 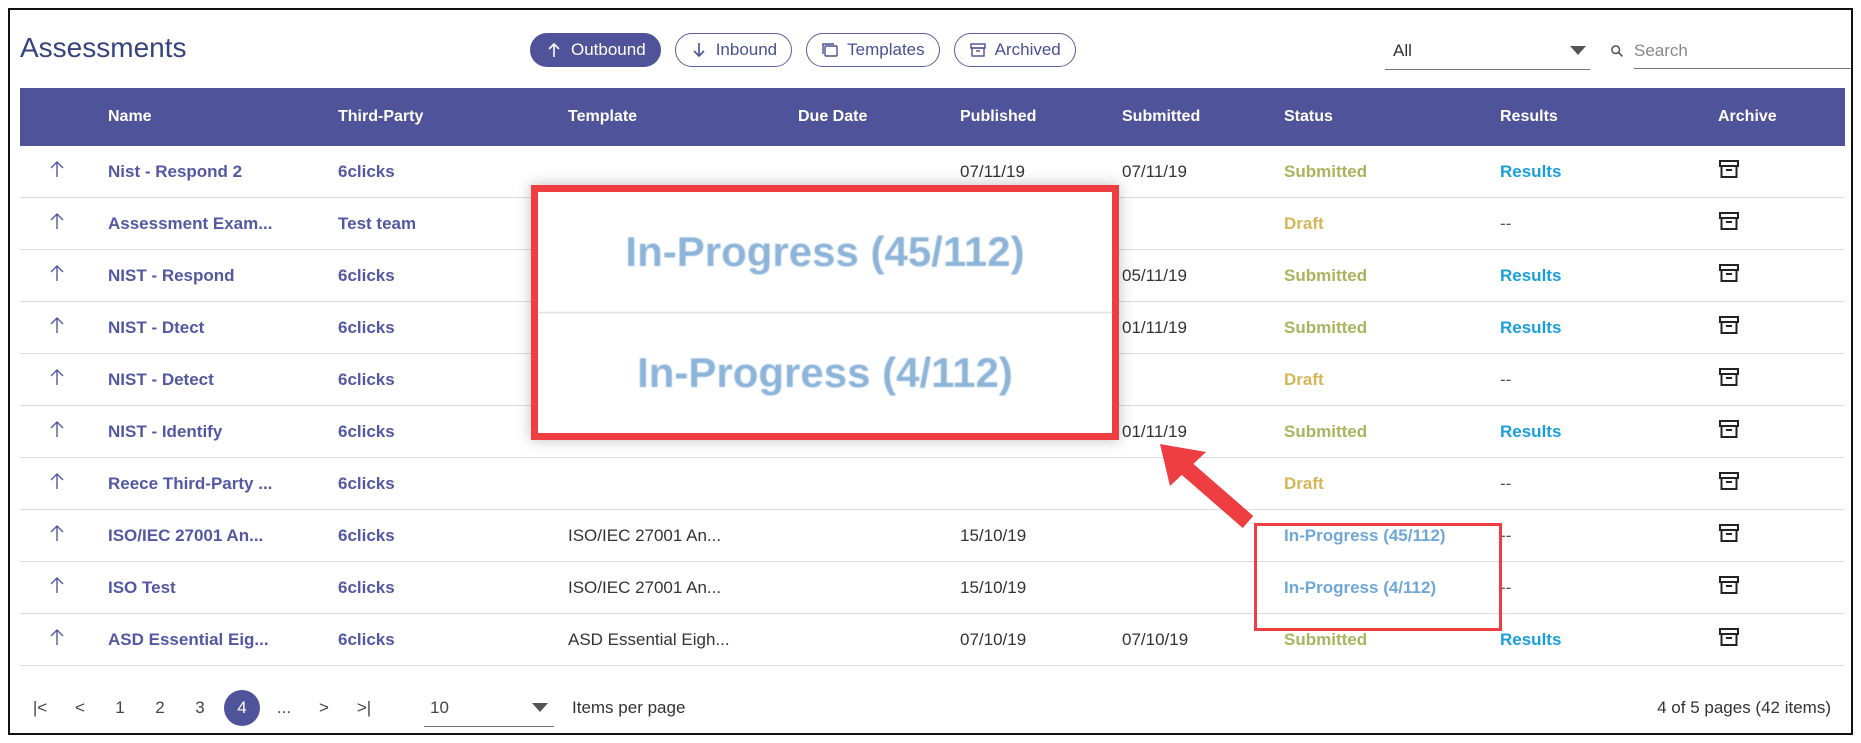 What do you see at coordinates (992, 171) in the screenshot?
I see `published-cell: 07/11/19` at bounding box center [992, 171].